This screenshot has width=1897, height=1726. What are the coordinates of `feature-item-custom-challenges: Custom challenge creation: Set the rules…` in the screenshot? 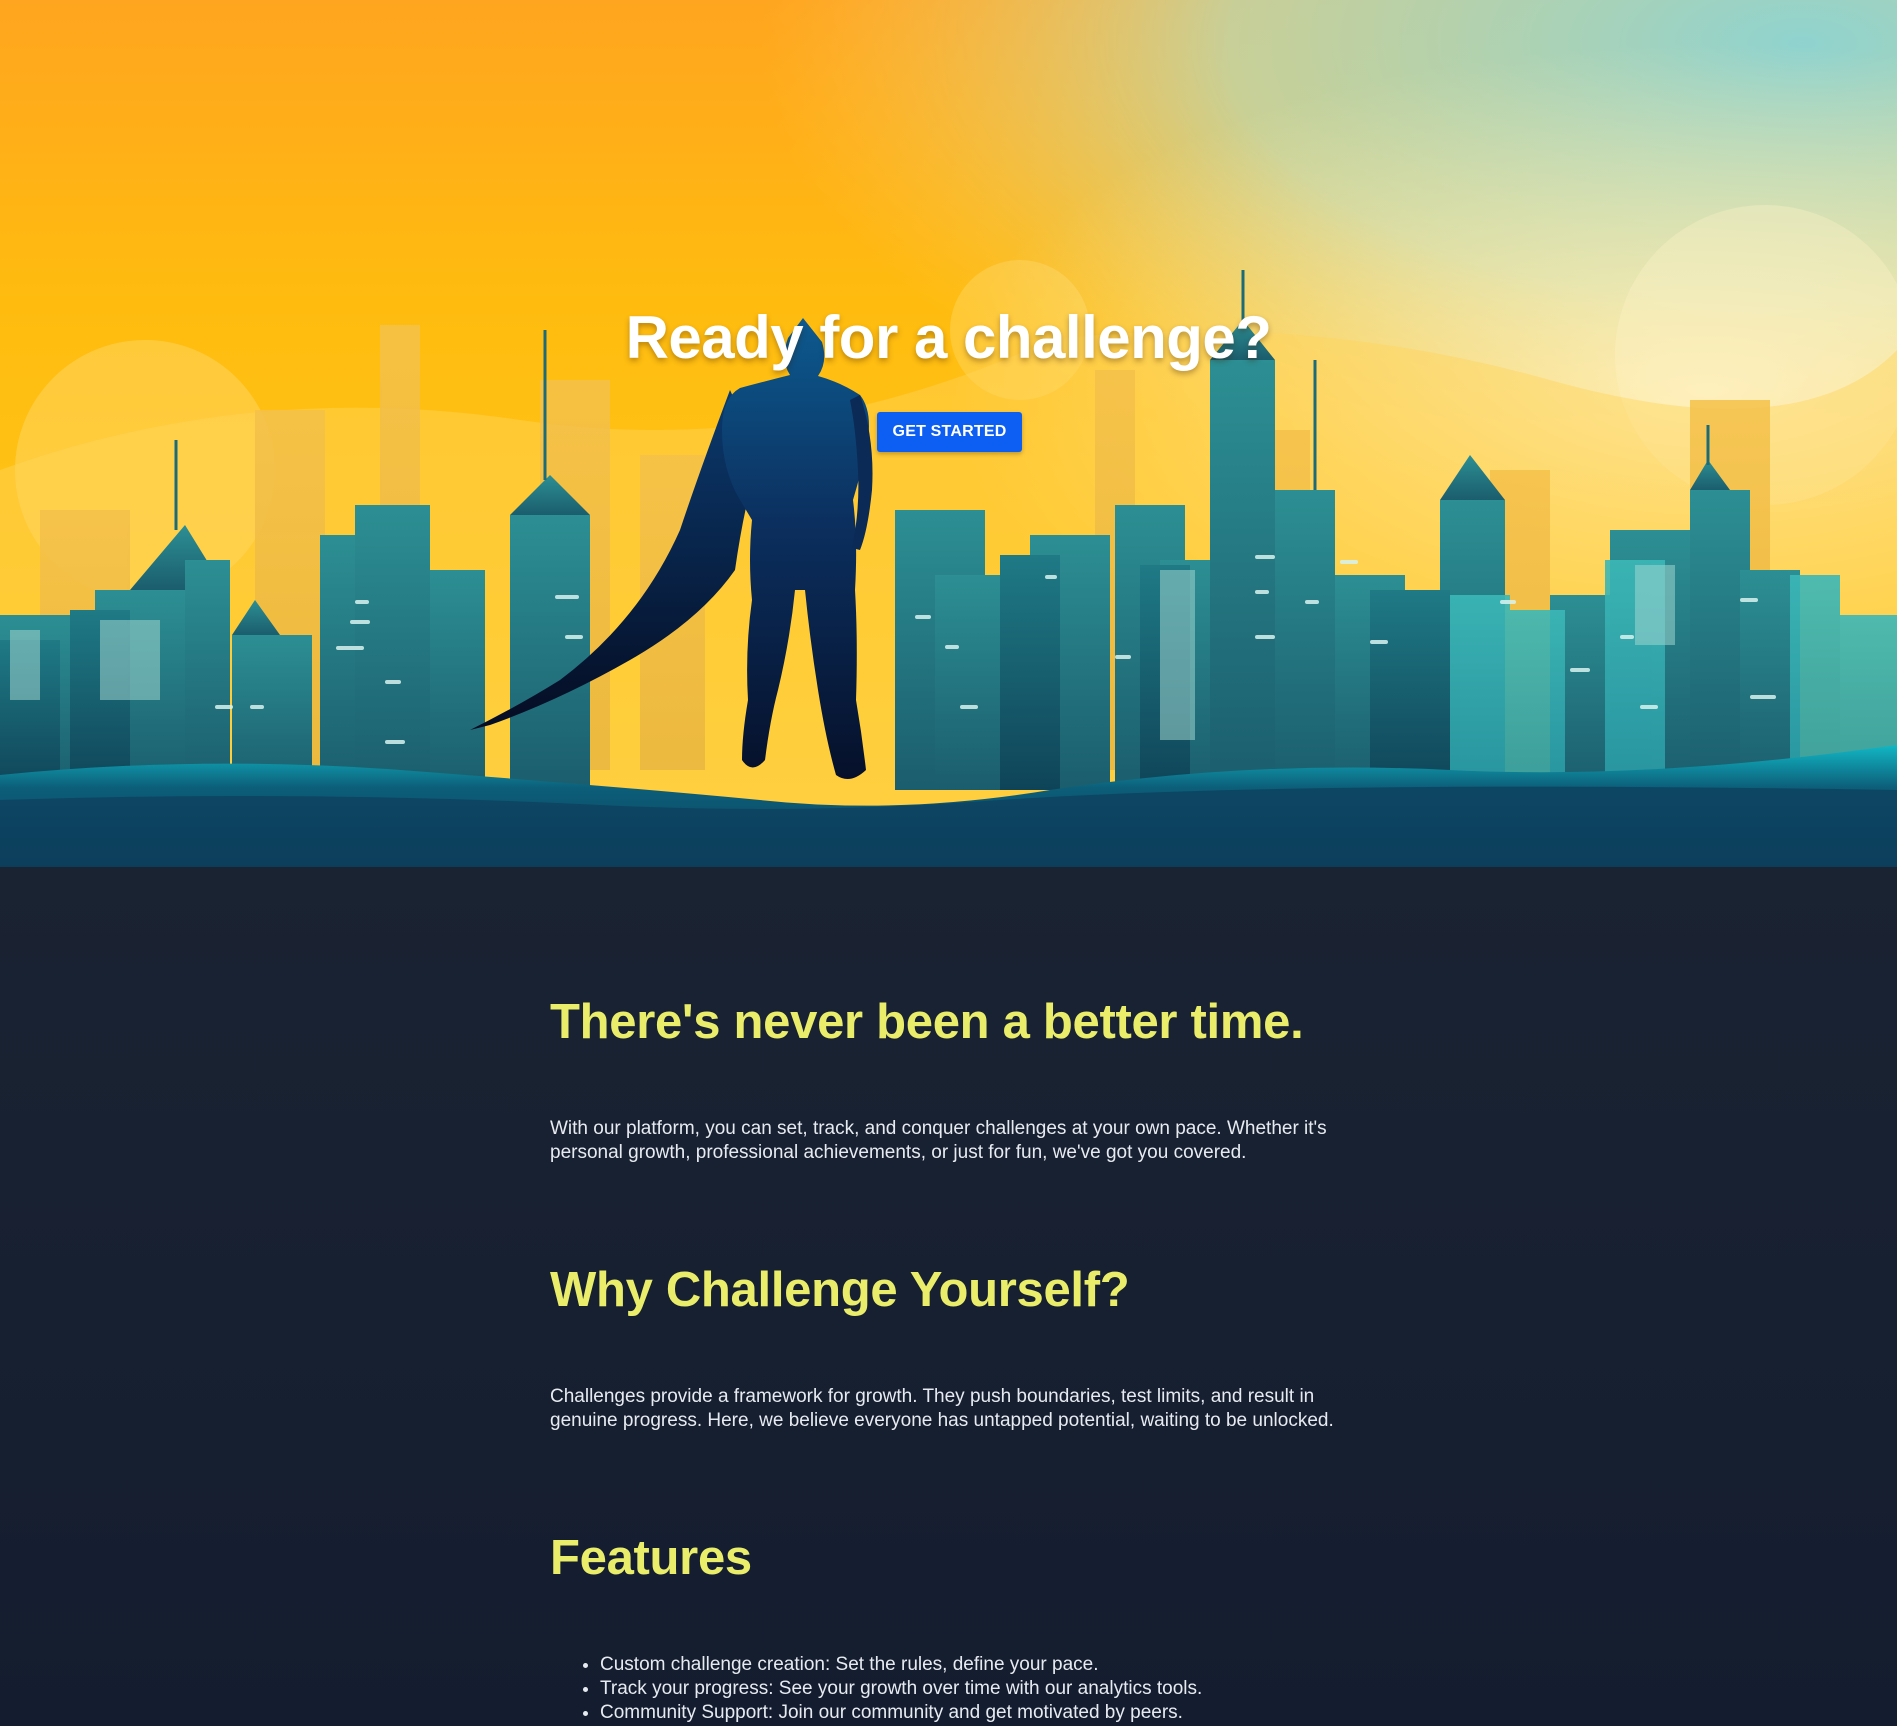 It's located at (901, 1665).